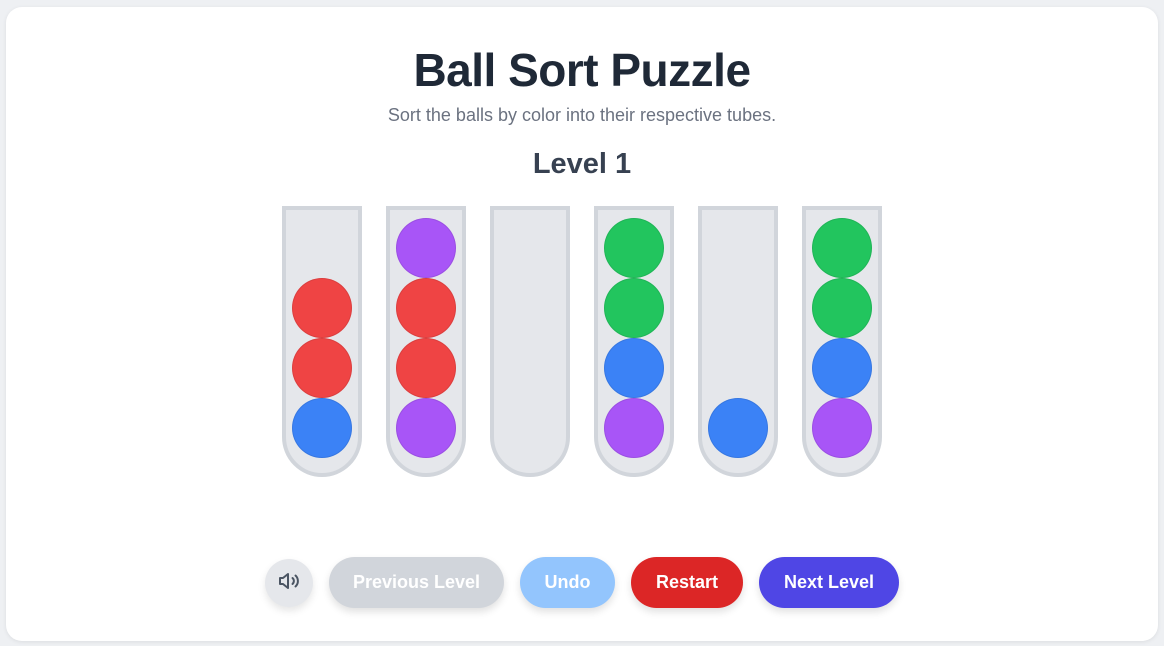 The width and height of the screenshot is (1164, 646). Describe the element at coordinates (687, 582) in the screenshot. I see `restart-button: Restart` at that location.